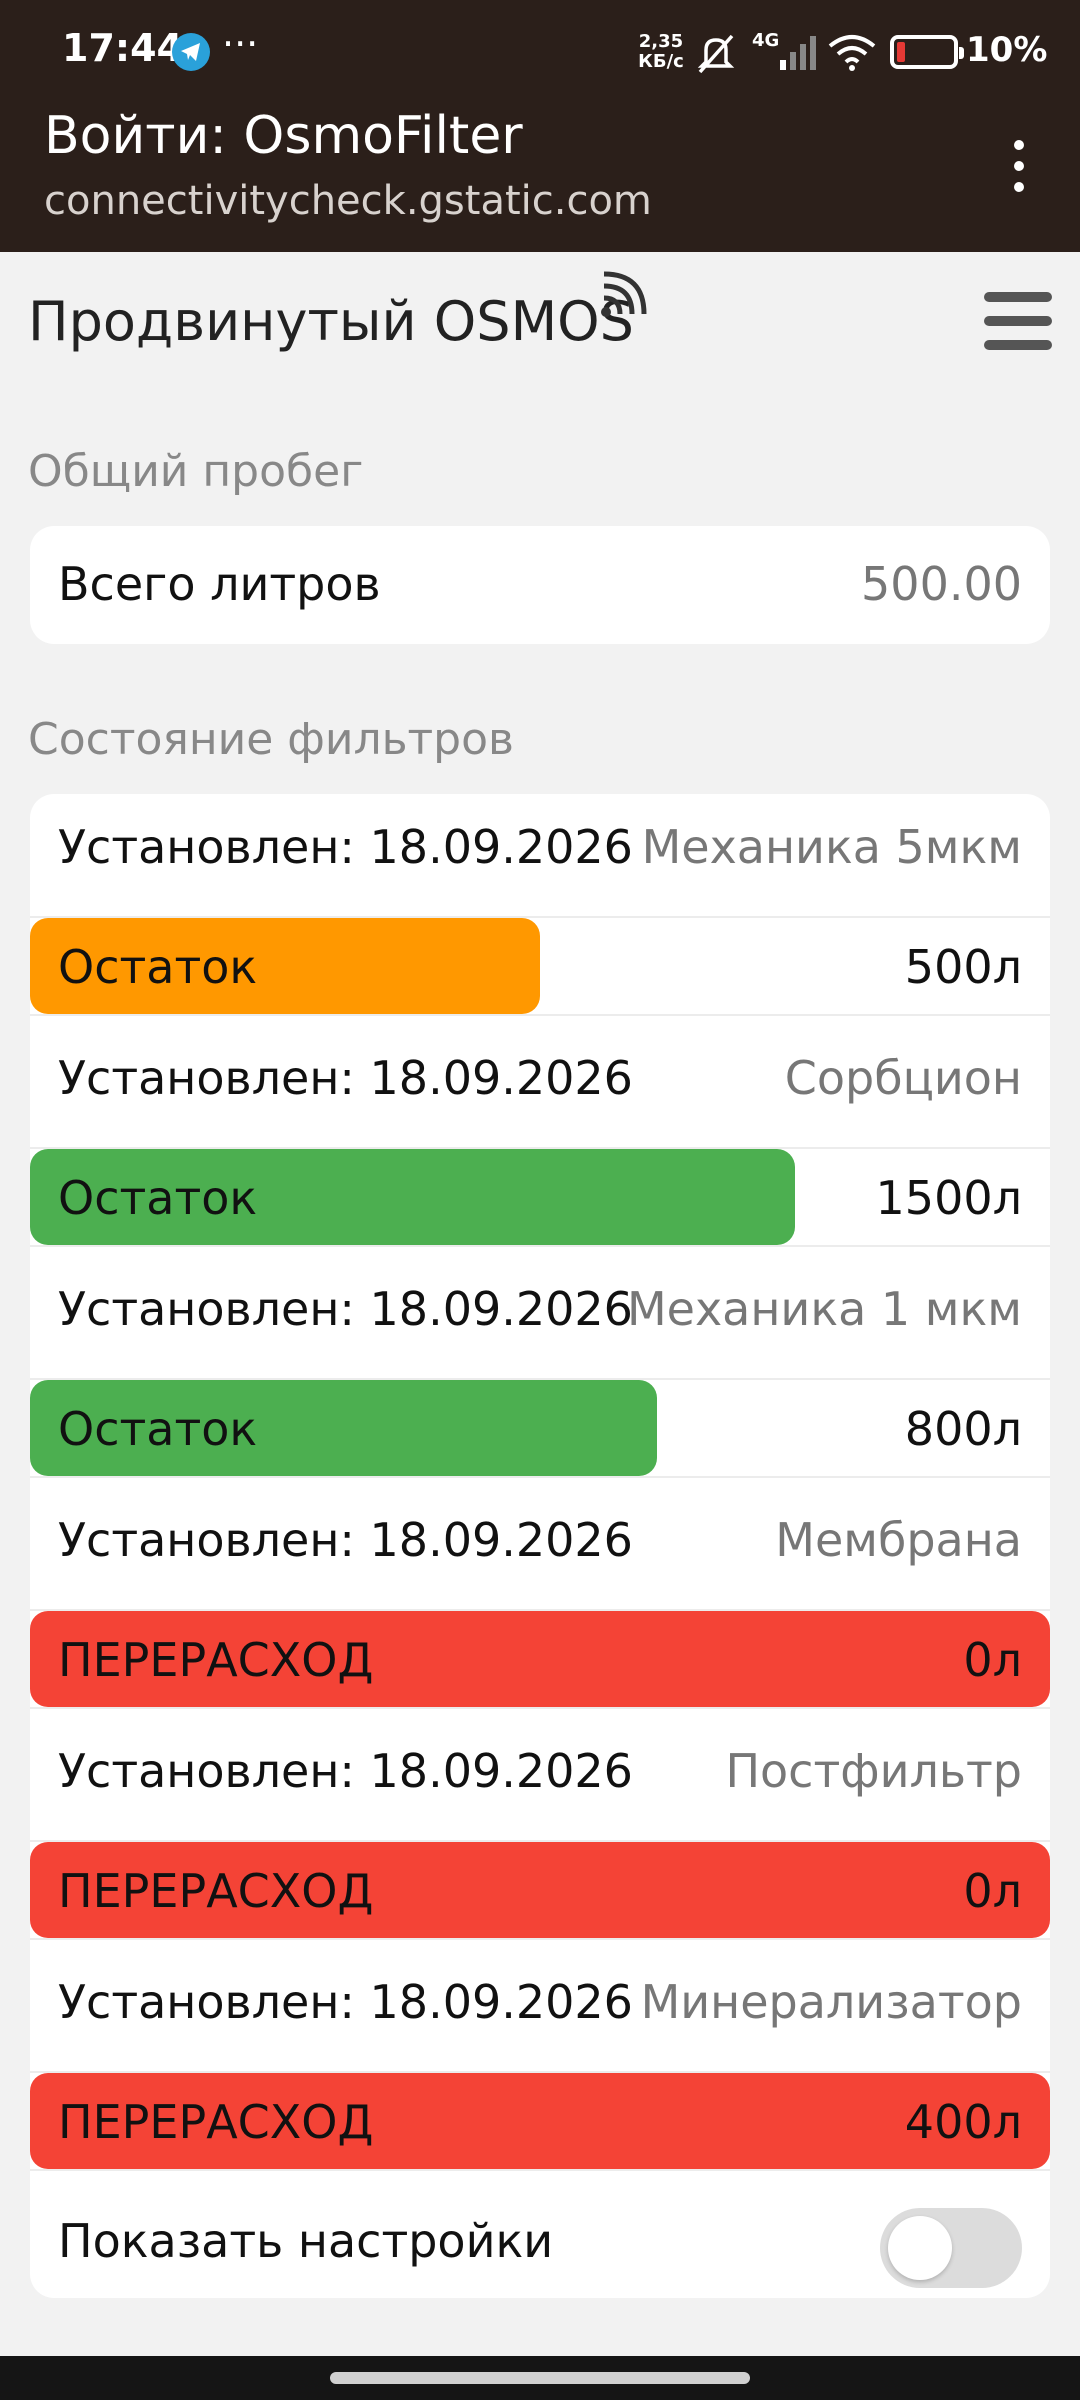 This screenshot has height=2400, width=1080. I want to click on filter-name: Минерализатор, so click(831, 2002).